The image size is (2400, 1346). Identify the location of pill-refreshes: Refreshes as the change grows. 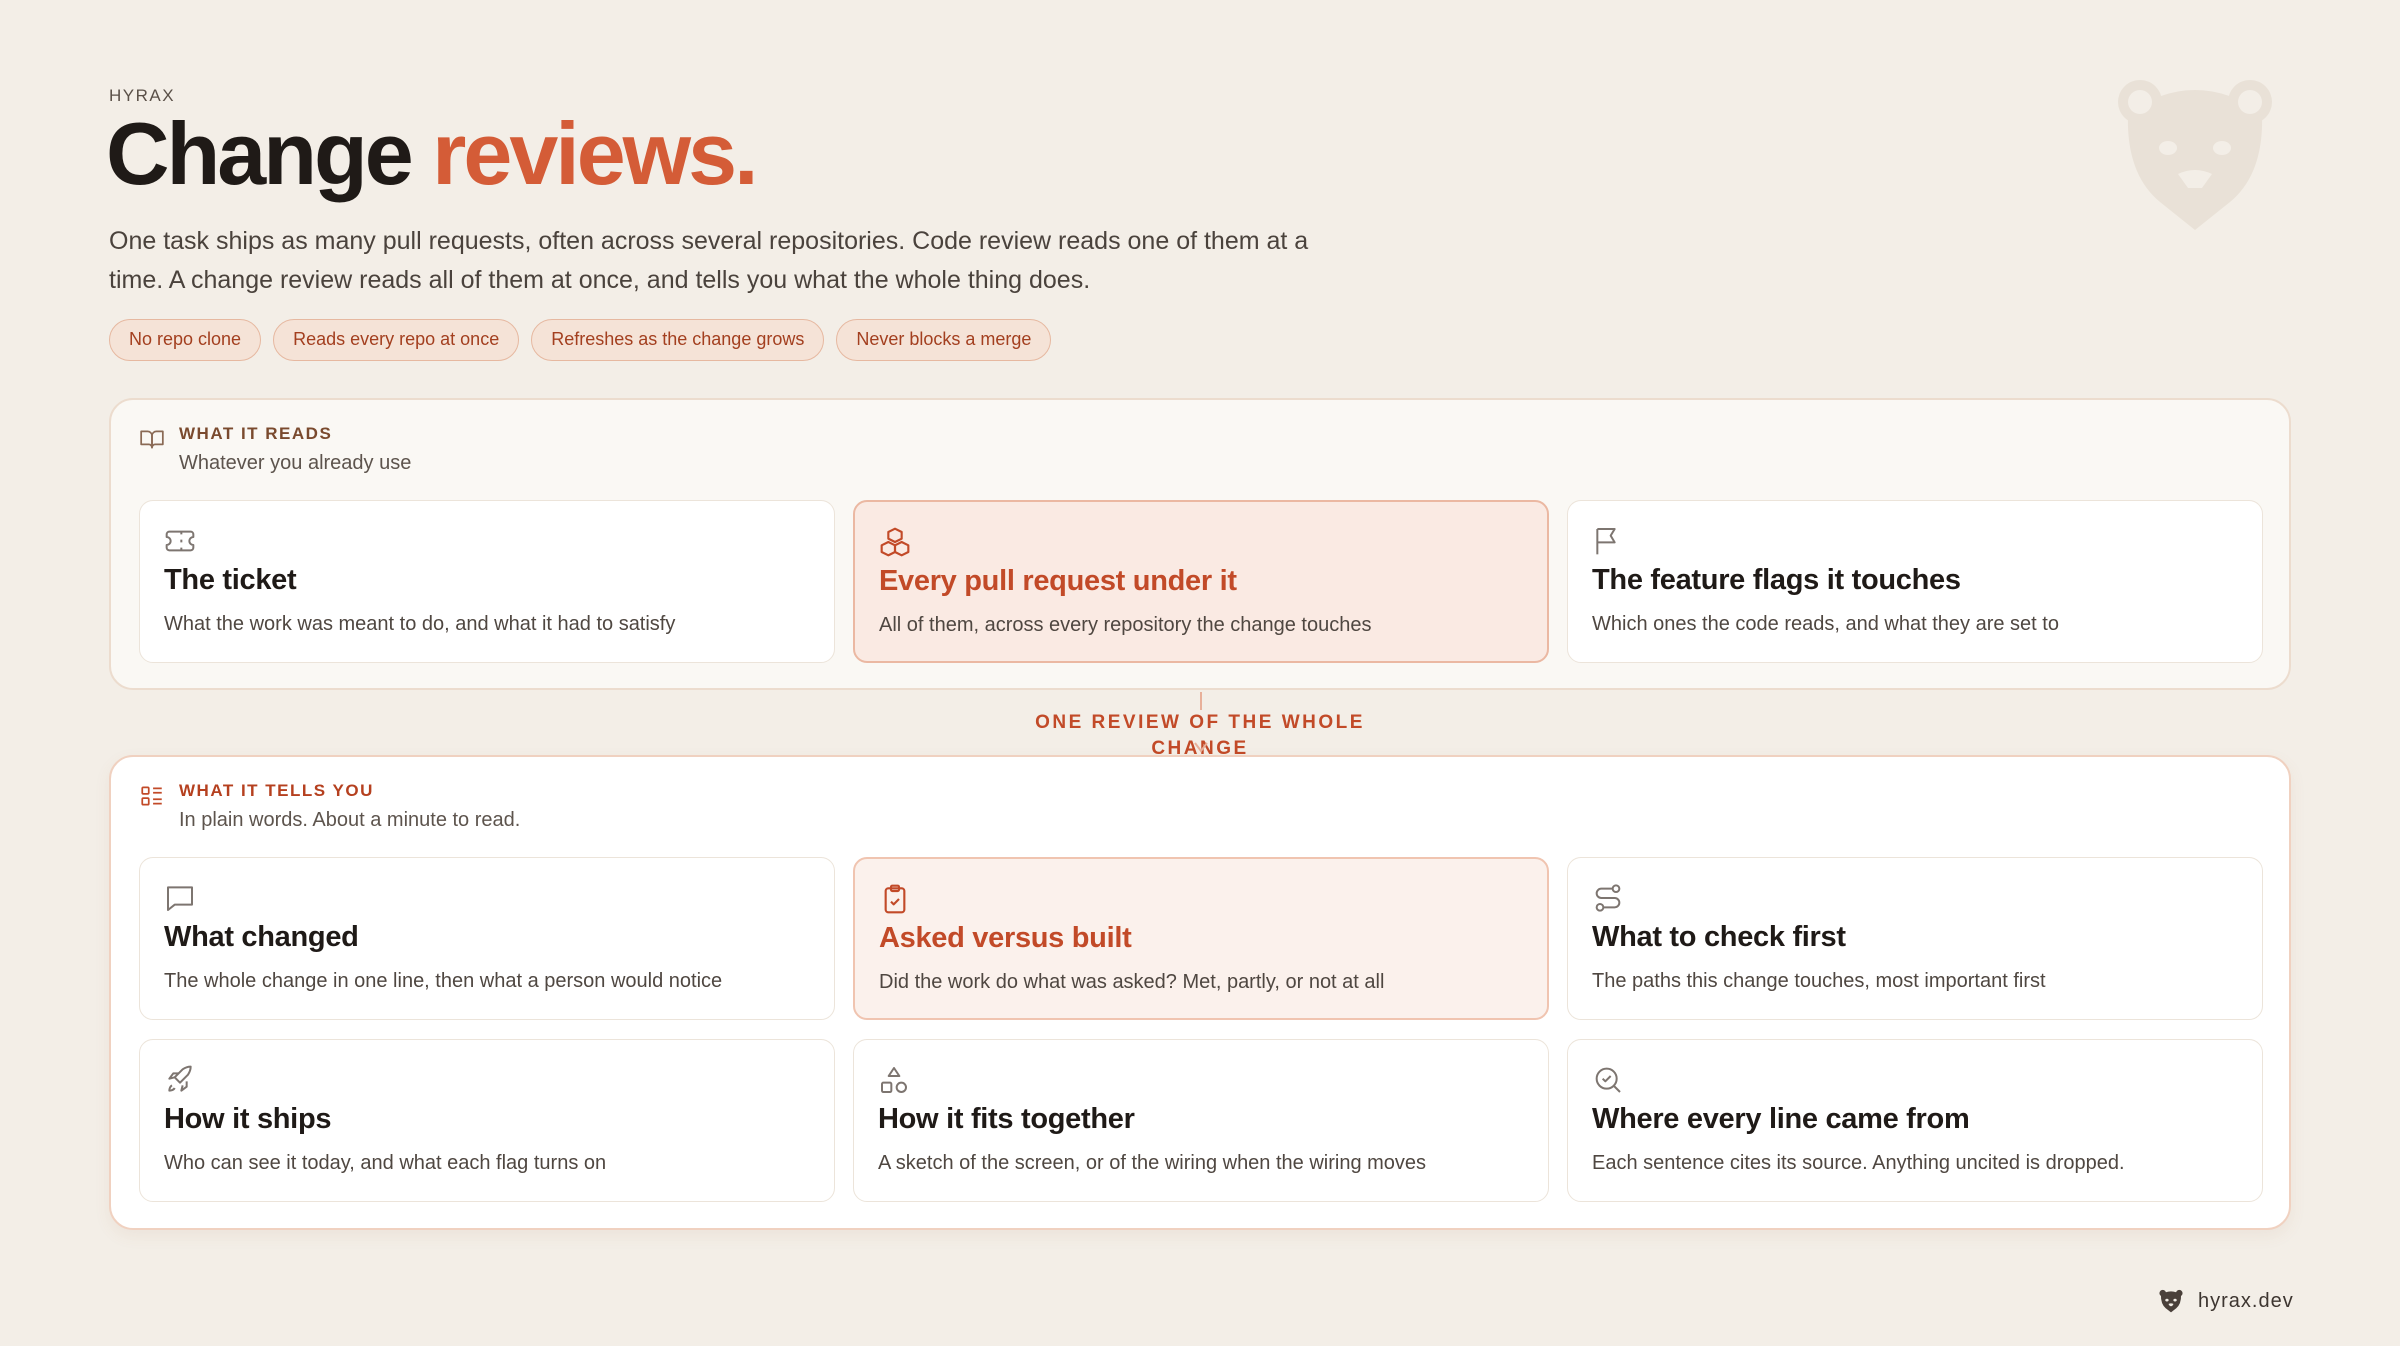
(678, 340).